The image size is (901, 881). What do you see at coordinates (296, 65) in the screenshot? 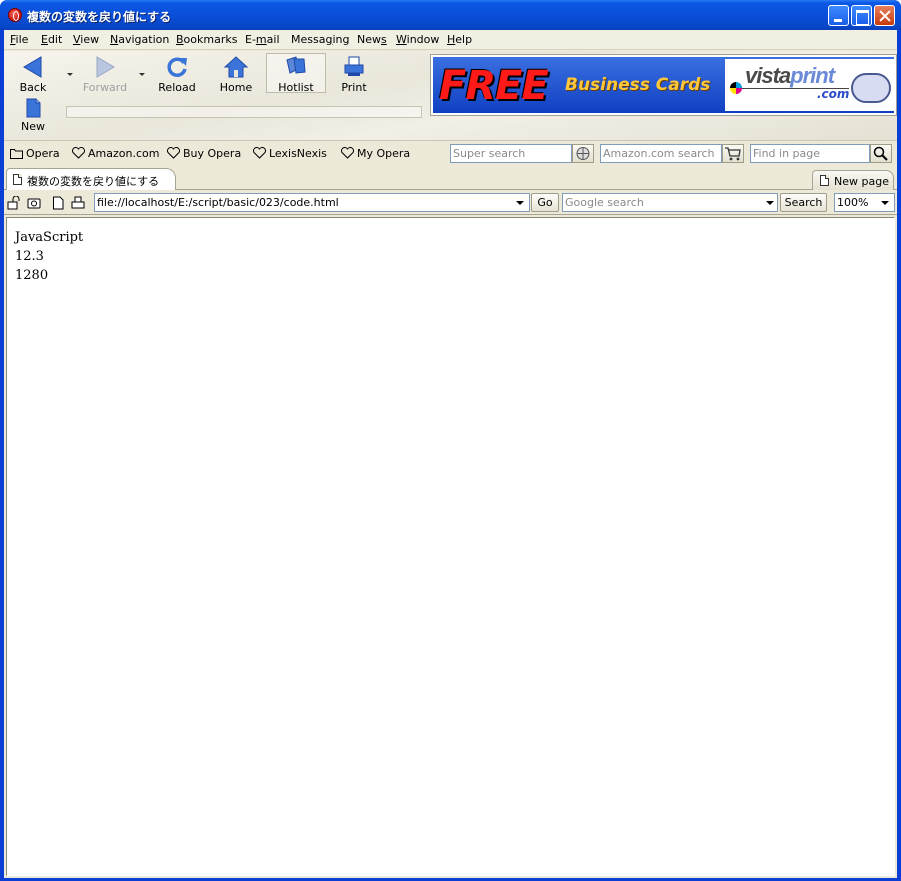
I see `hotlist-cards-icon` at bounding box center [296, 65].